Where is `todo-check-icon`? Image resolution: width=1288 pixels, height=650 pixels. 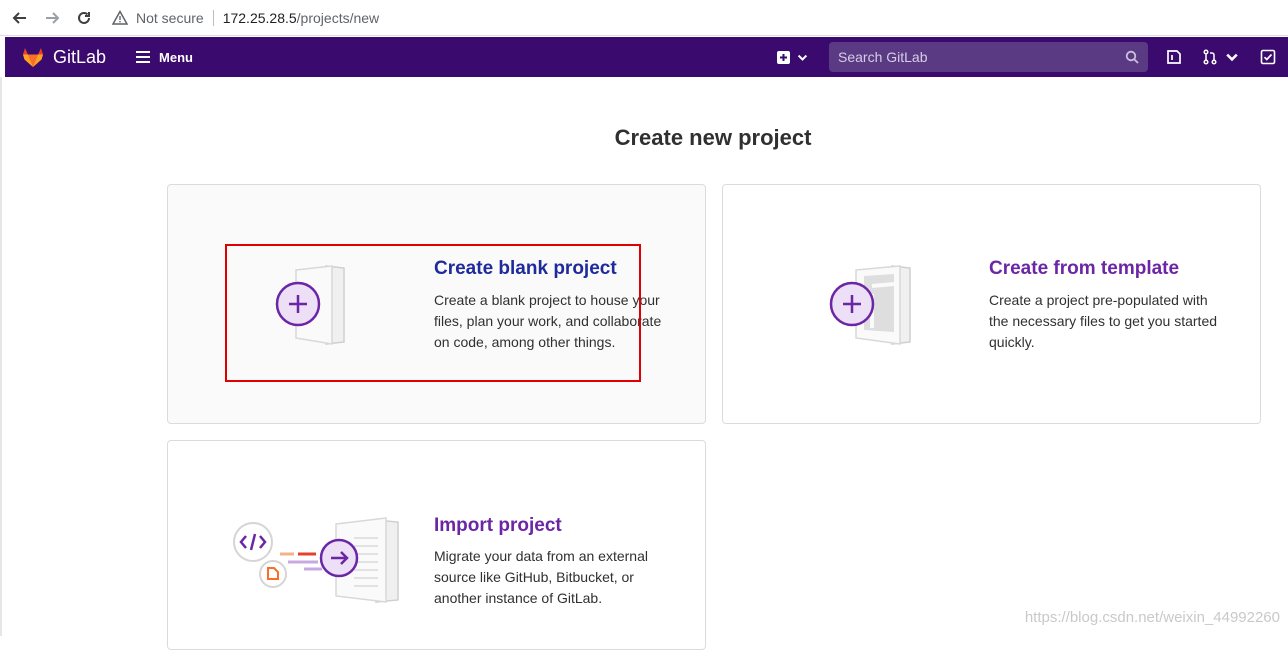
todo-check-icon is located at coordinates (1268, 57).